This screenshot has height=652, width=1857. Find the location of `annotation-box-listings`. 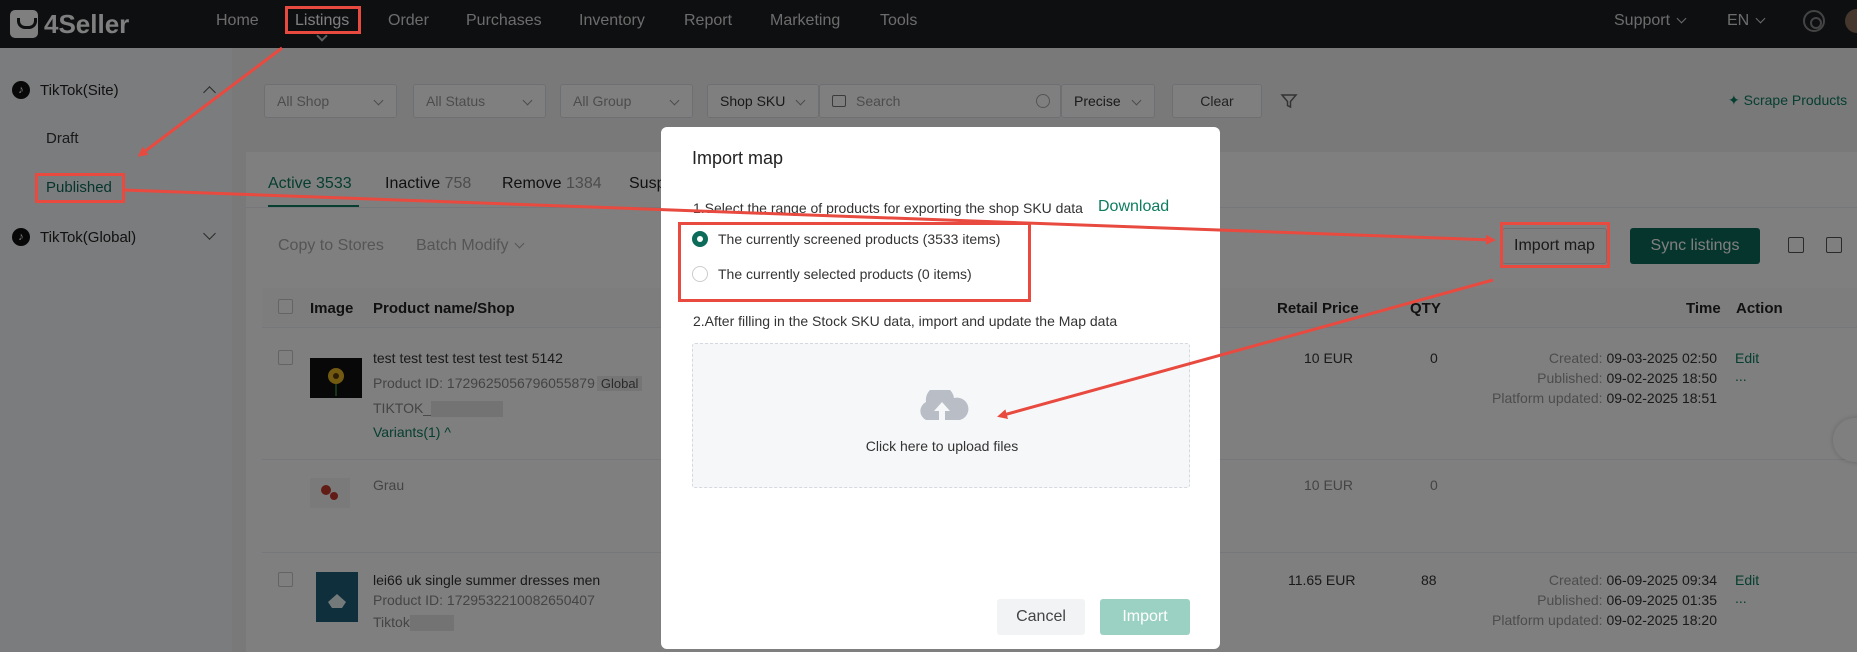

annotation-box-listings is located at coordinates (323, 20).